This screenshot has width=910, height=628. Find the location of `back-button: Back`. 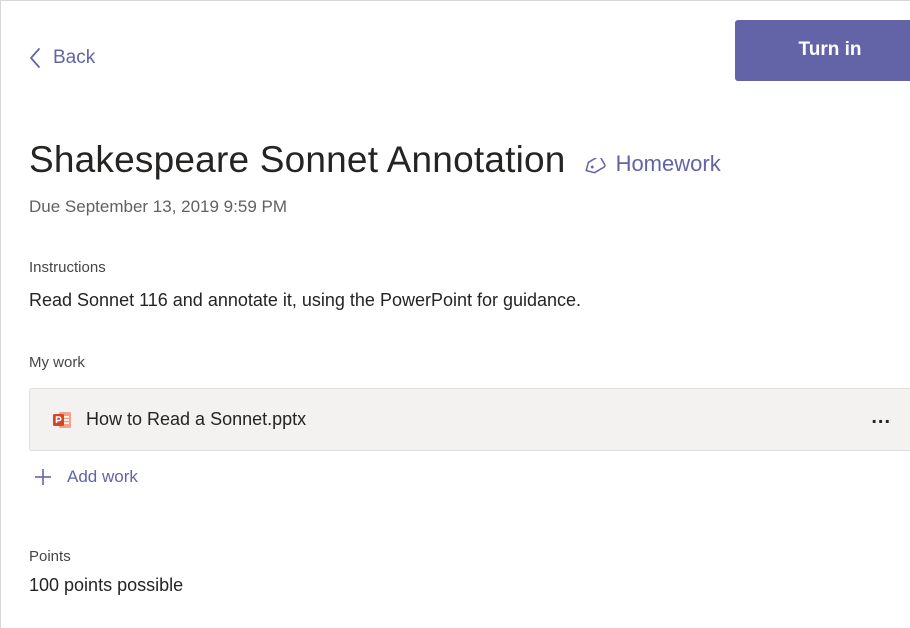

back-button: Back is located at coordinates (62, 58).